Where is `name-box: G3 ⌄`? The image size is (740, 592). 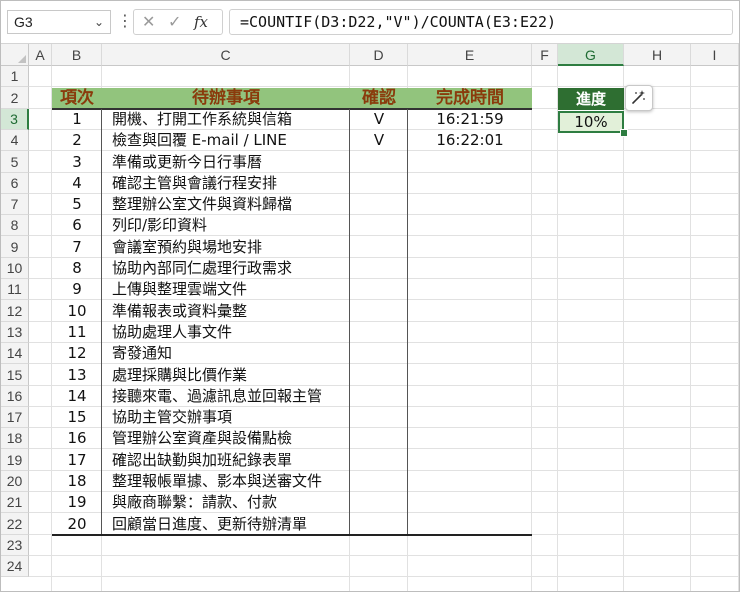
name-box: G3 ⌄ is located at coordinates (59, 22).